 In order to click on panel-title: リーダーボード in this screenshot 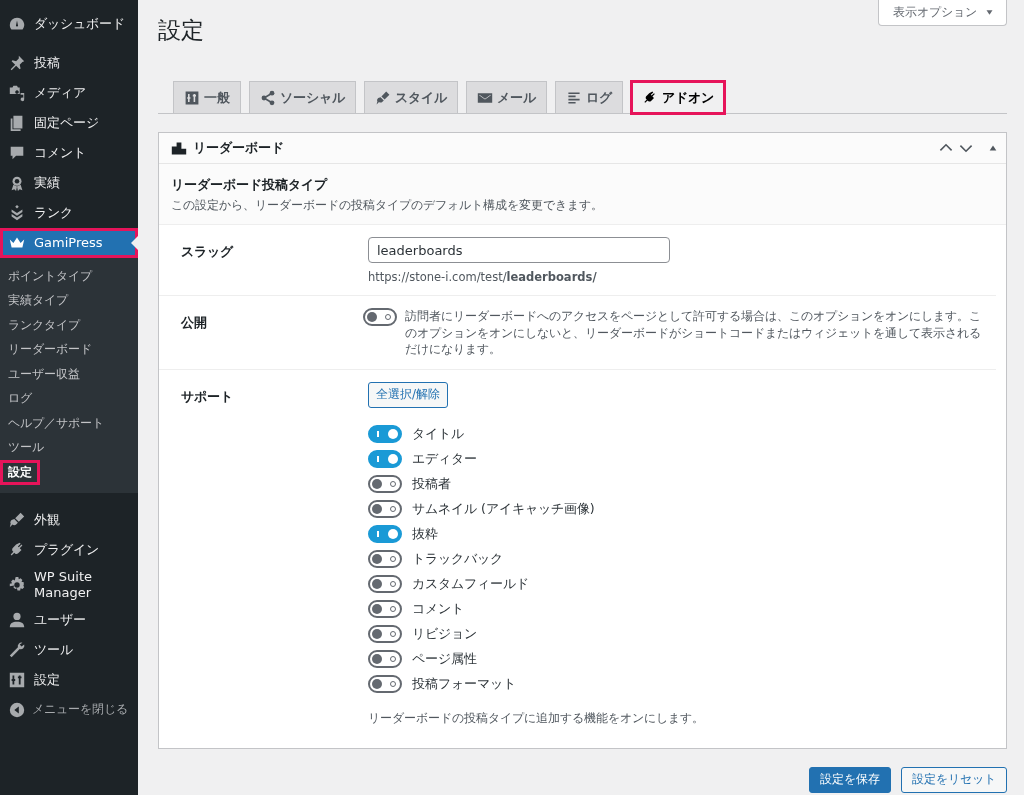, I will do `click(238, 148)`.